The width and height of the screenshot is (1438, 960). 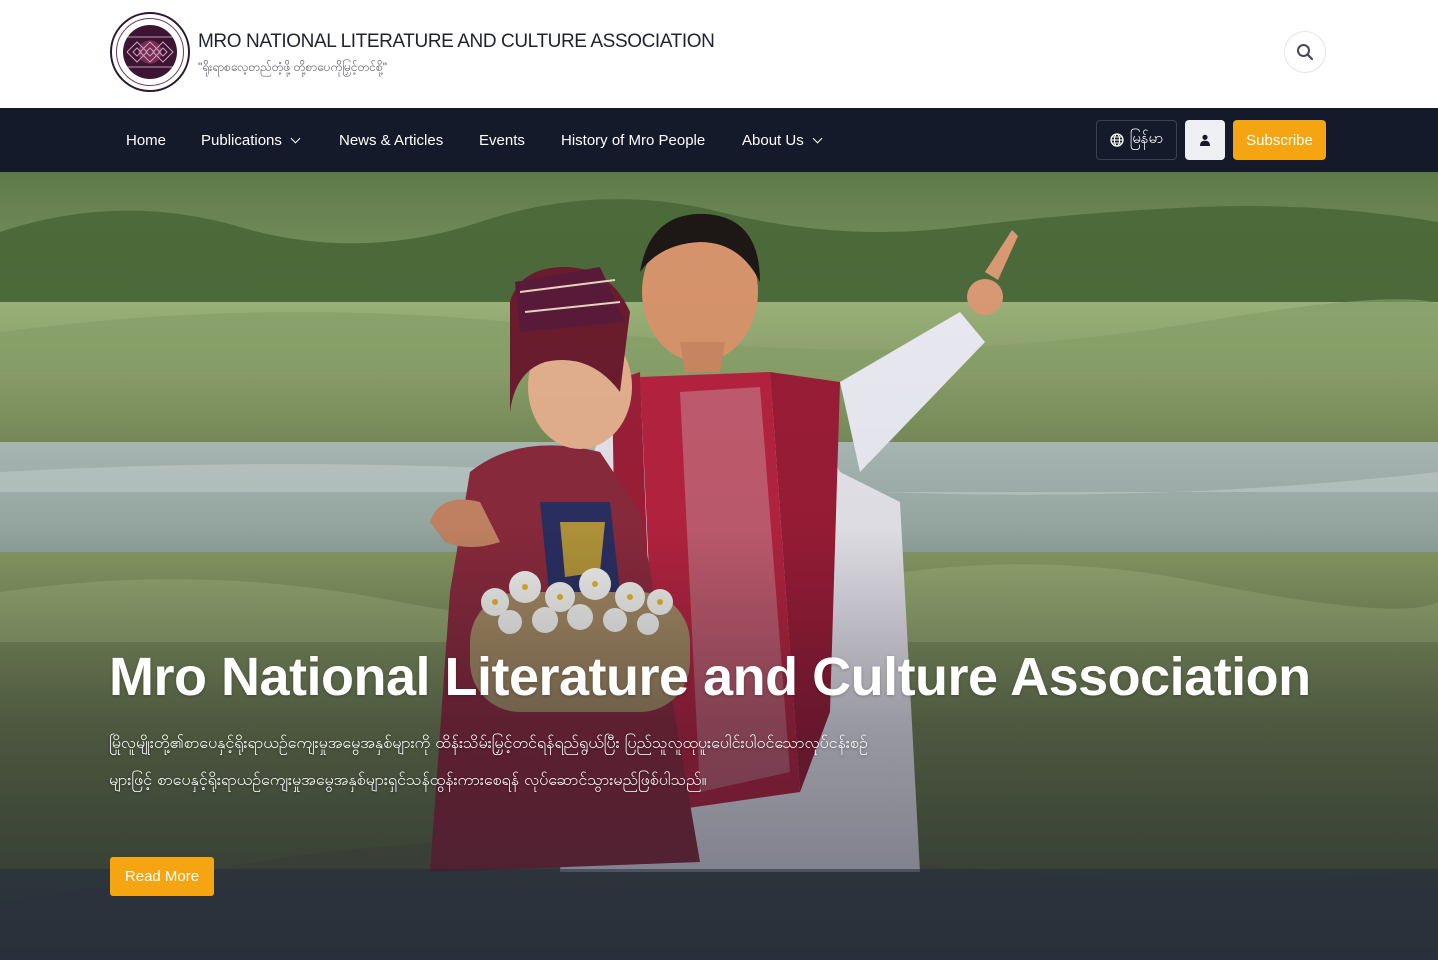 I want to click on nav-item-history: History of Mro People, so click(x=633, y=140).